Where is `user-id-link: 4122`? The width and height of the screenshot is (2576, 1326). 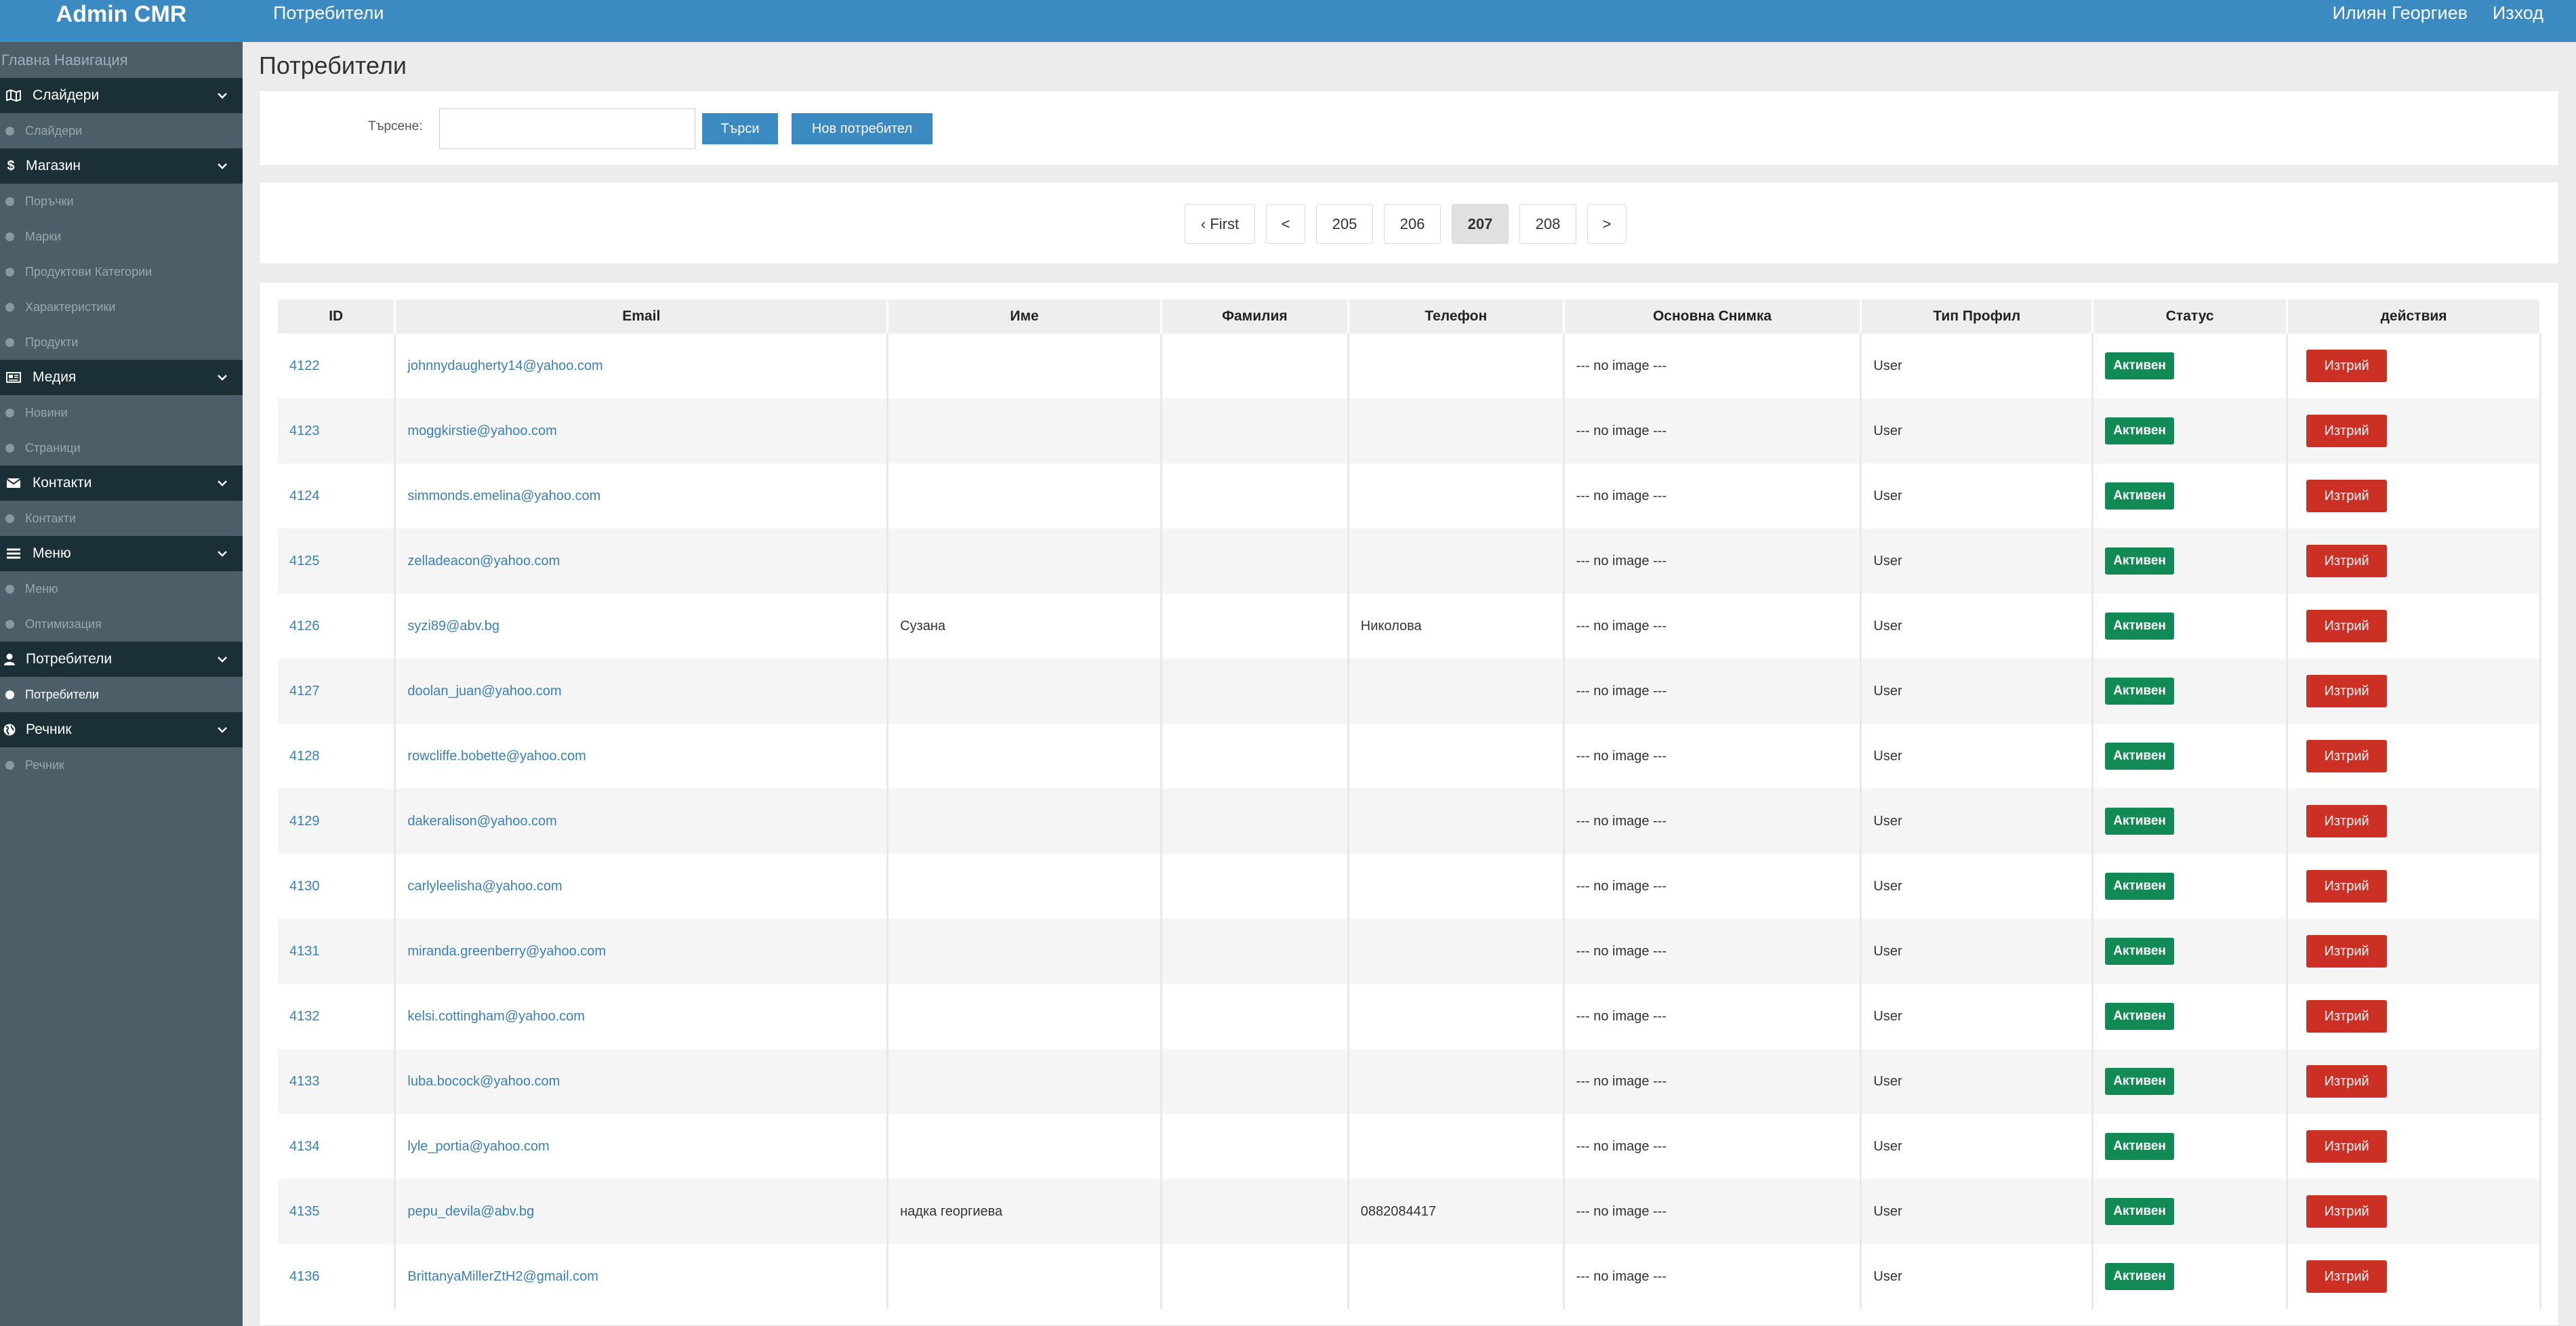 user-id-link: 4122 is located at coordinates (337, 366).